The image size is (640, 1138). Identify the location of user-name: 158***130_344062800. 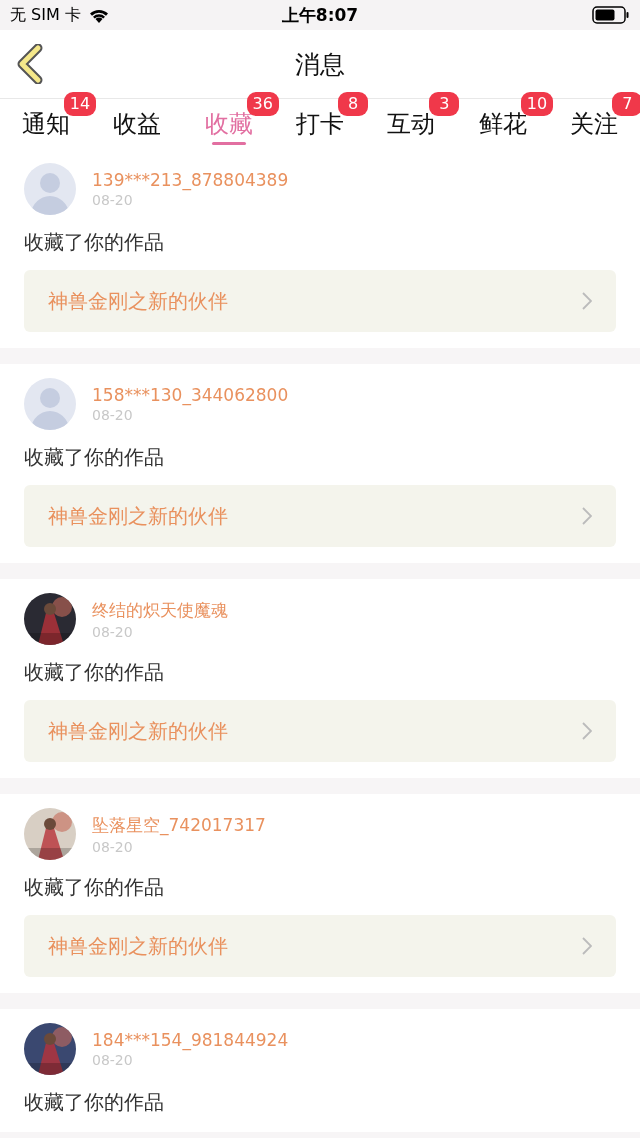
(190, 395).